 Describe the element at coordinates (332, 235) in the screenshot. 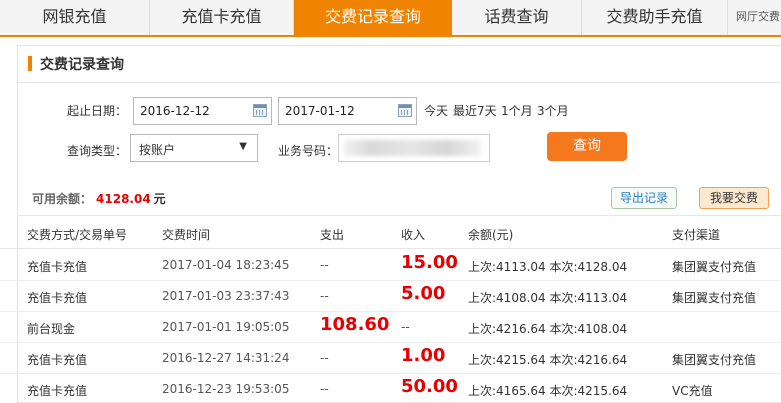

I see `header-expense: 支出` at that location.